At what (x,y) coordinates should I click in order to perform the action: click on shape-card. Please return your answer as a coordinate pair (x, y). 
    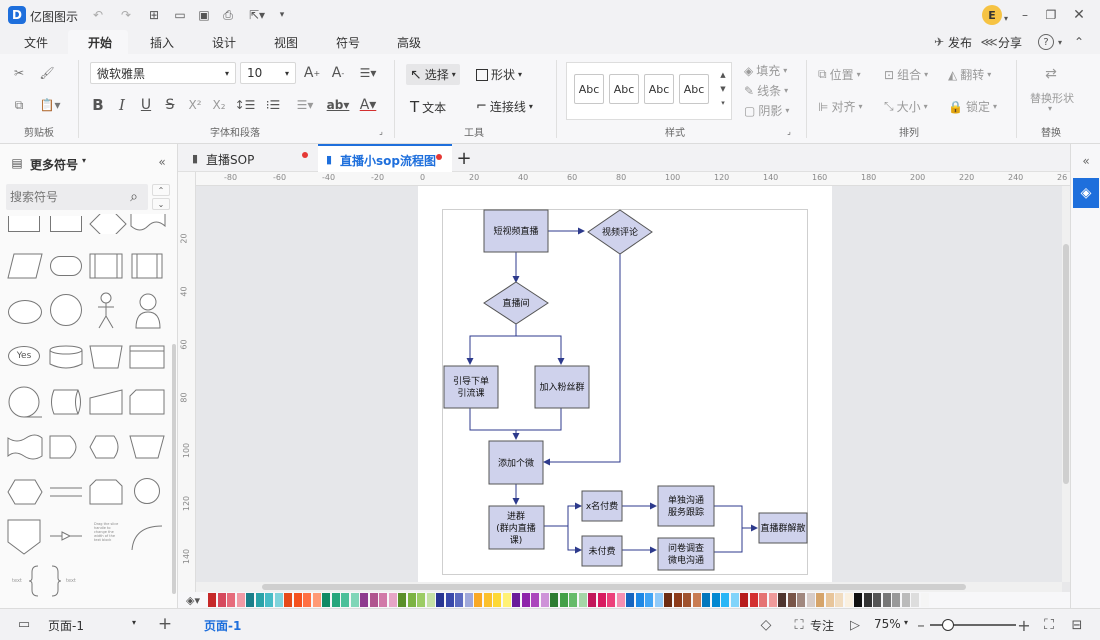
    Looking at the image, I should click on (106, 357).